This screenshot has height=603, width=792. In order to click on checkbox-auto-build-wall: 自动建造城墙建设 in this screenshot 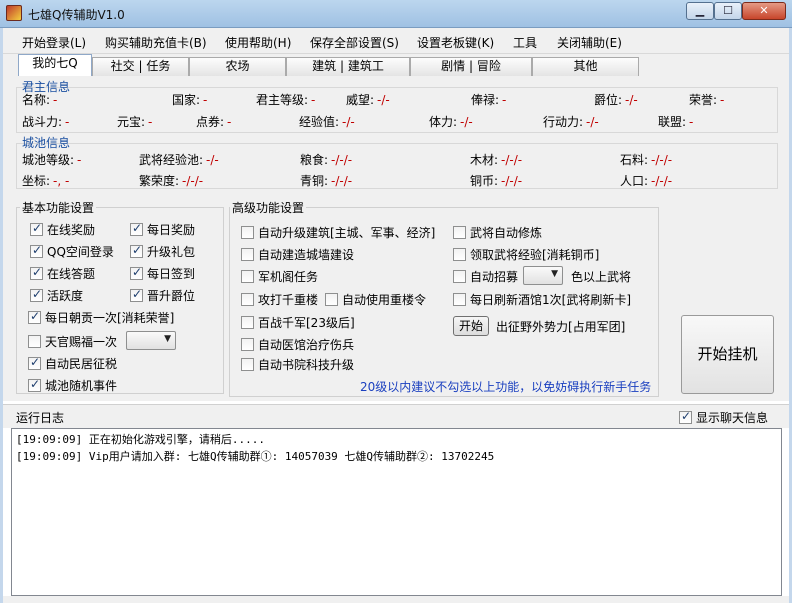, I will do `click(297, 254)`.